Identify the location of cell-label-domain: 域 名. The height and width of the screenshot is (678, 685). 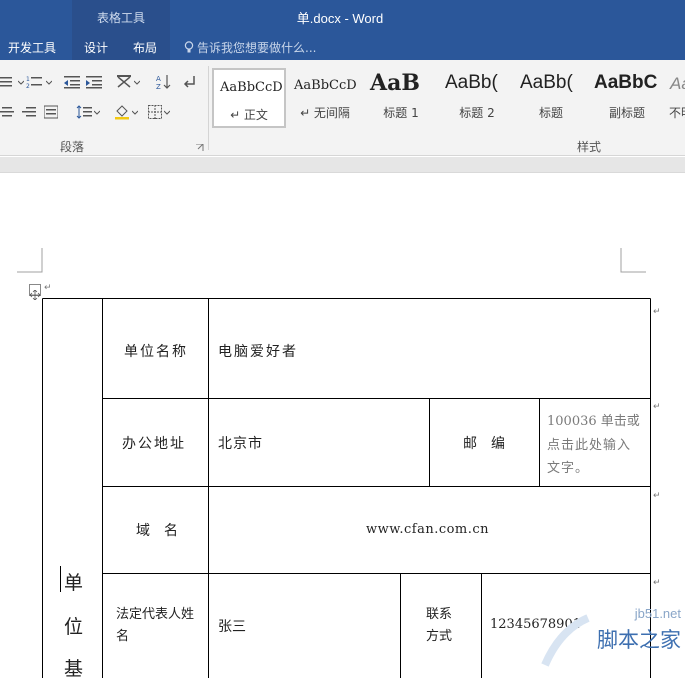
(157, 530).